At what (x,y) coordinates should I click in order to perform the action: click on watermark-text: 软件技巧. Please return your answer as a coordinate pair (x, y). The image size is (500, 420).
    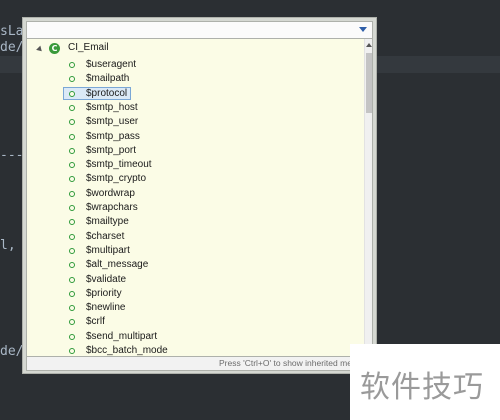
    Looking at the image, I should click on (422, 387).